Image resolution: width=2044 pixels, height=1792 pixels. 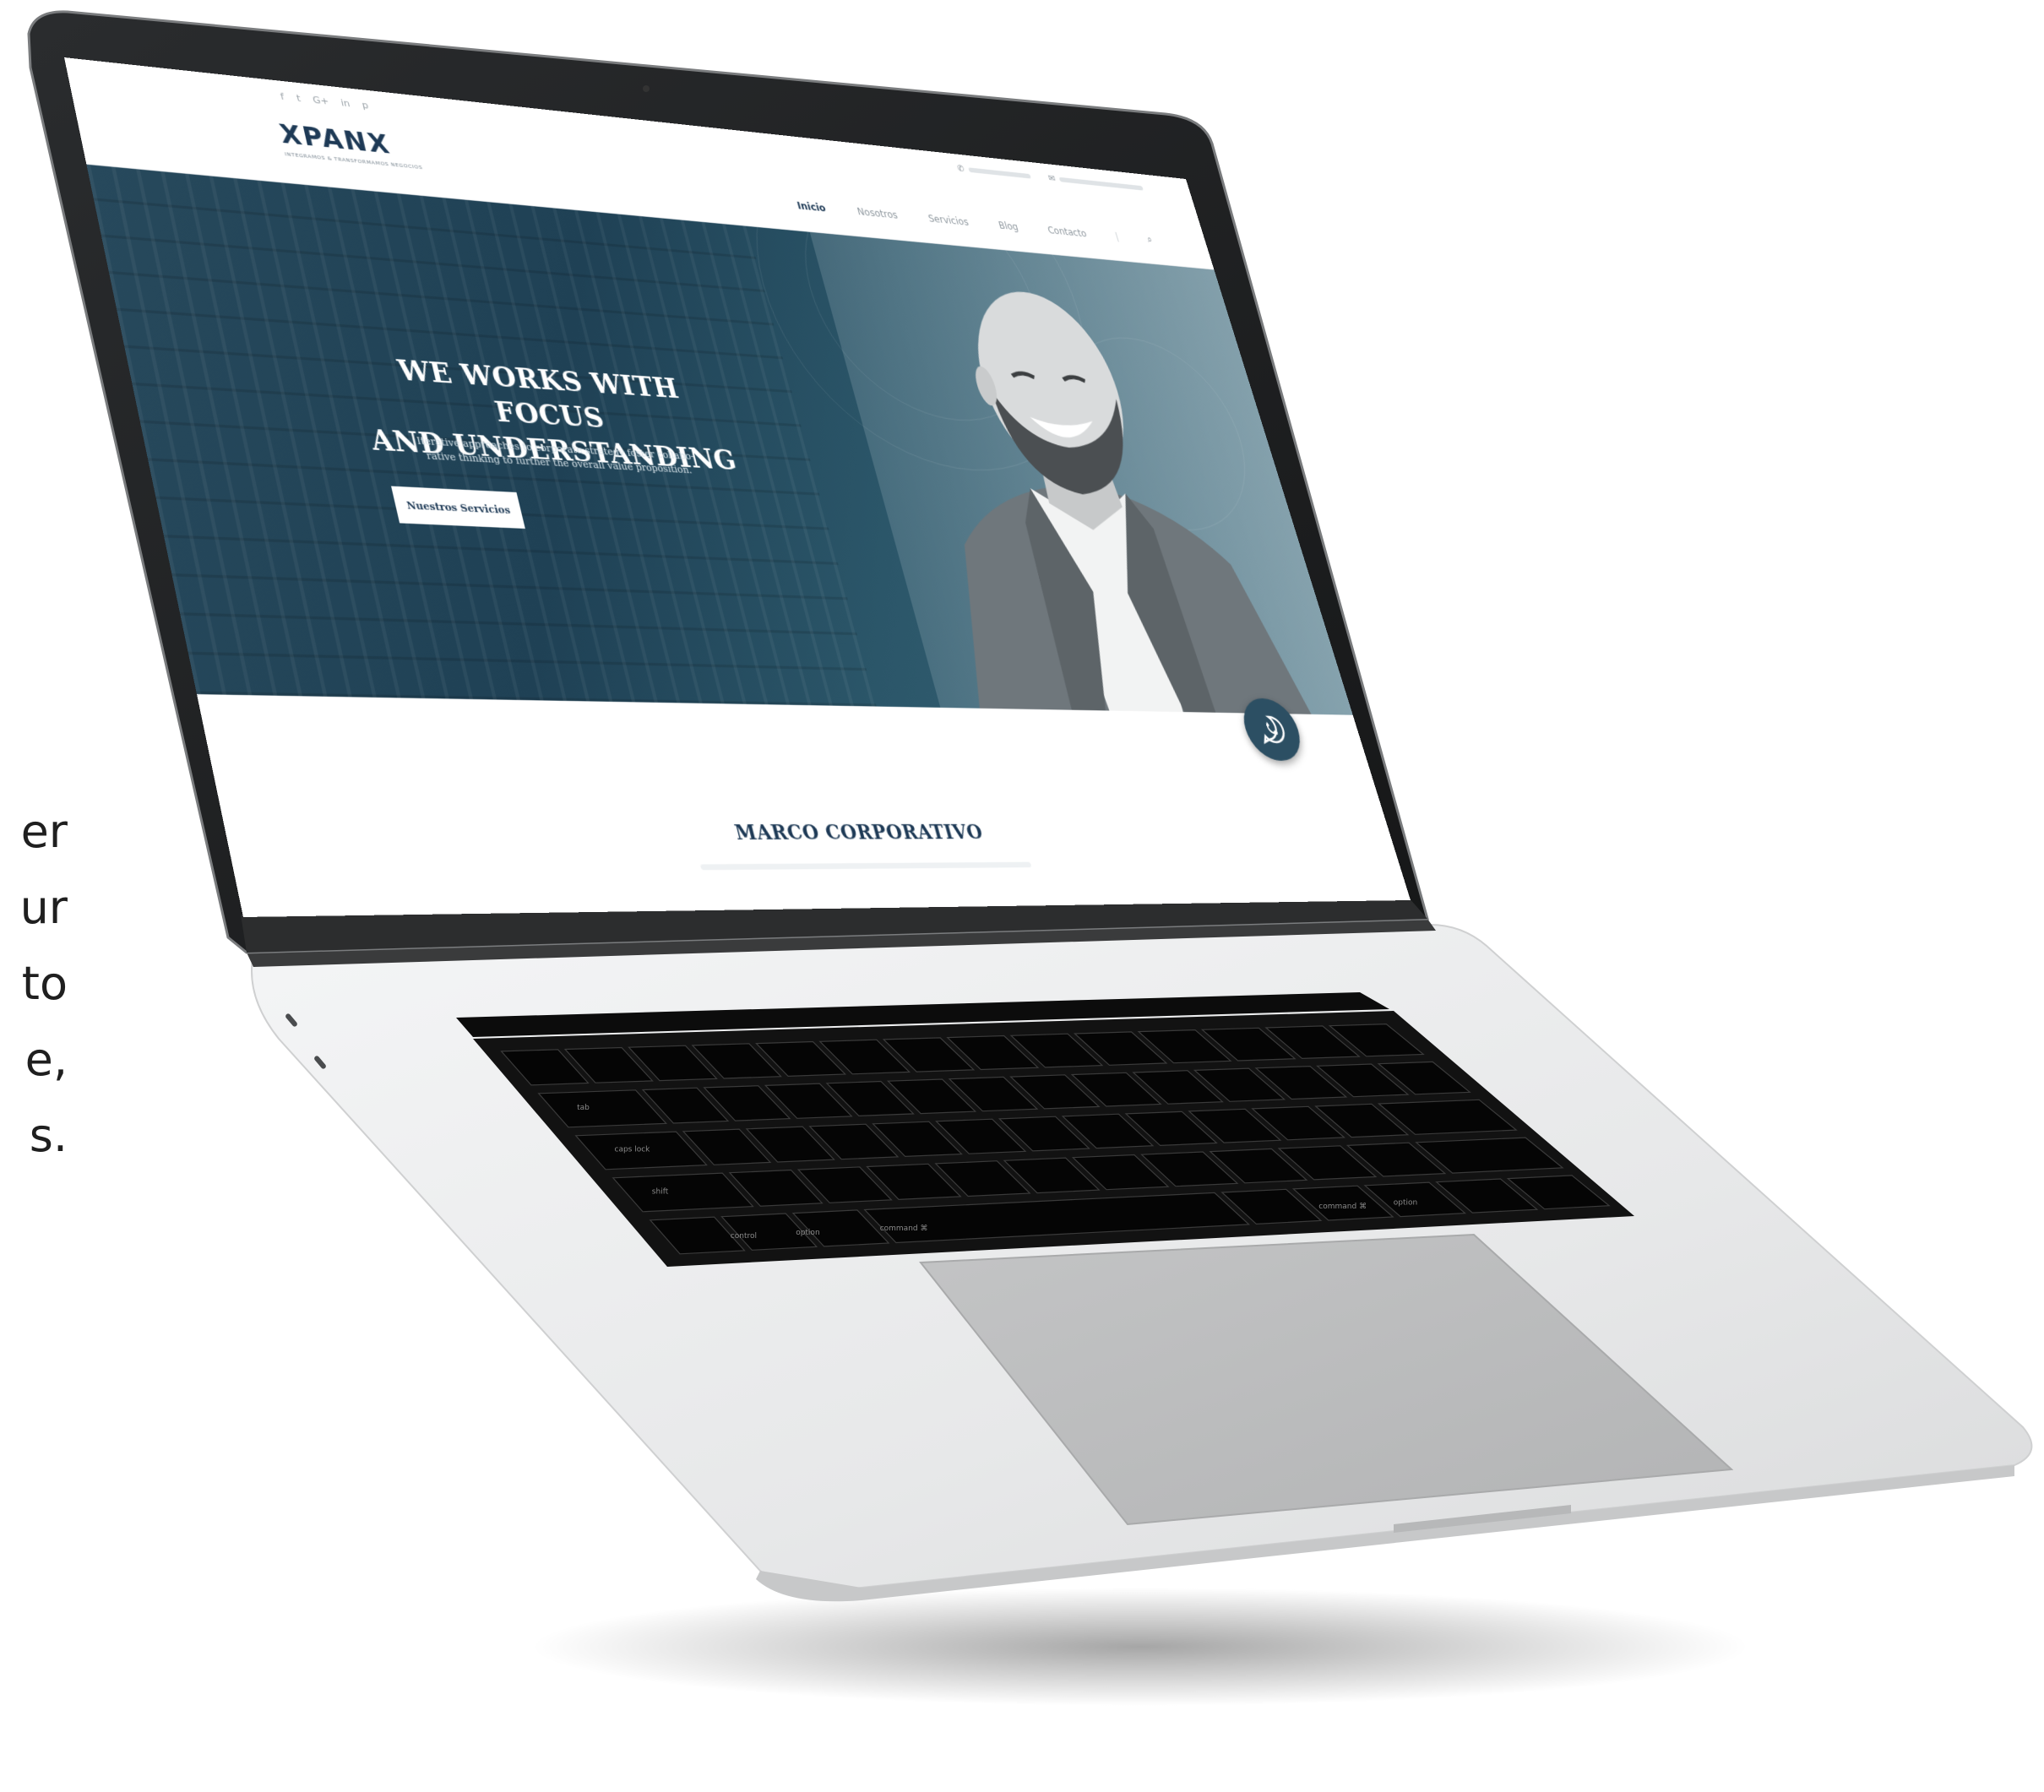 What do you see at coordinates (1101, 184) in the screenshot?
I see `email-placeholder` at bounding box center [1101, 184].